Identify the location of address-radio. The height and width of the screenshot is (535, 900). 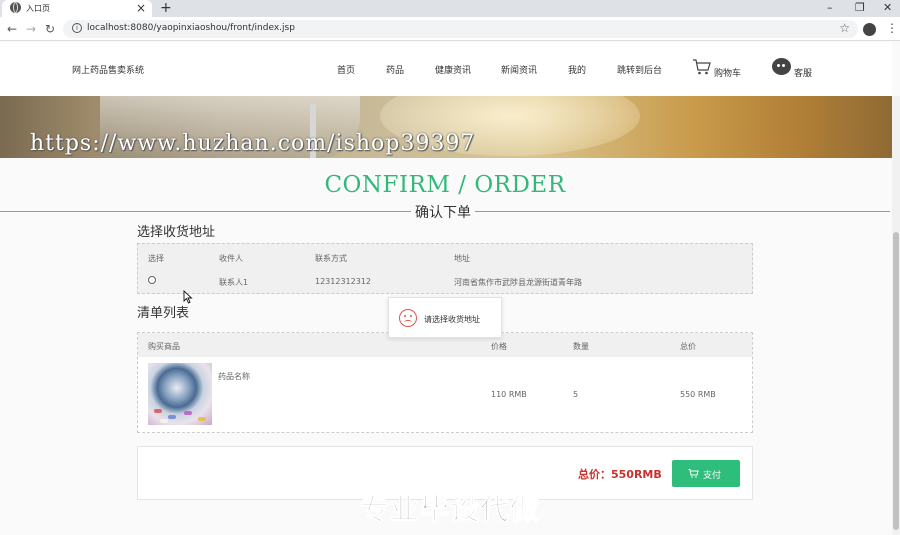
(152, 280).